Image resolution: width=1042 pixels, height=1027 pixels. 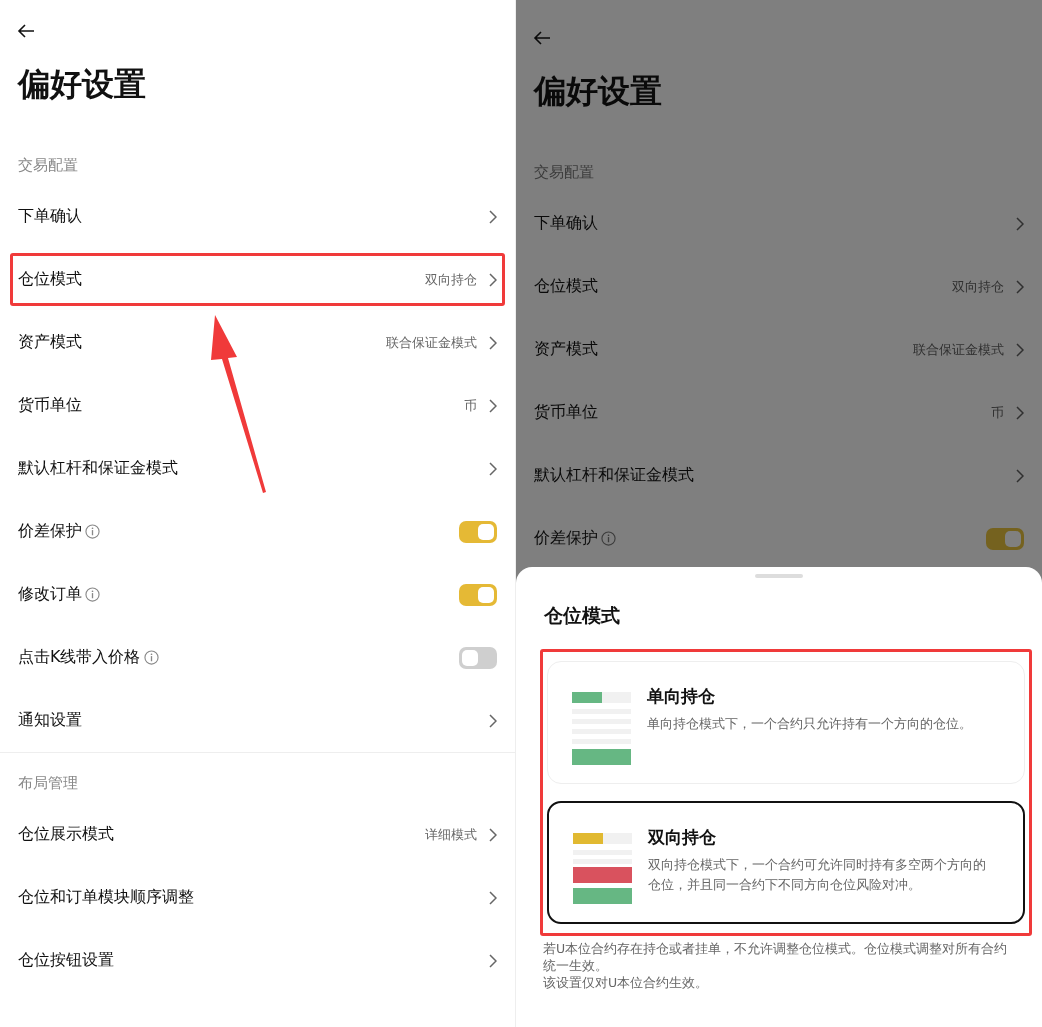 I want to click on row-label: 修改订单, so click(x=50, y=594).